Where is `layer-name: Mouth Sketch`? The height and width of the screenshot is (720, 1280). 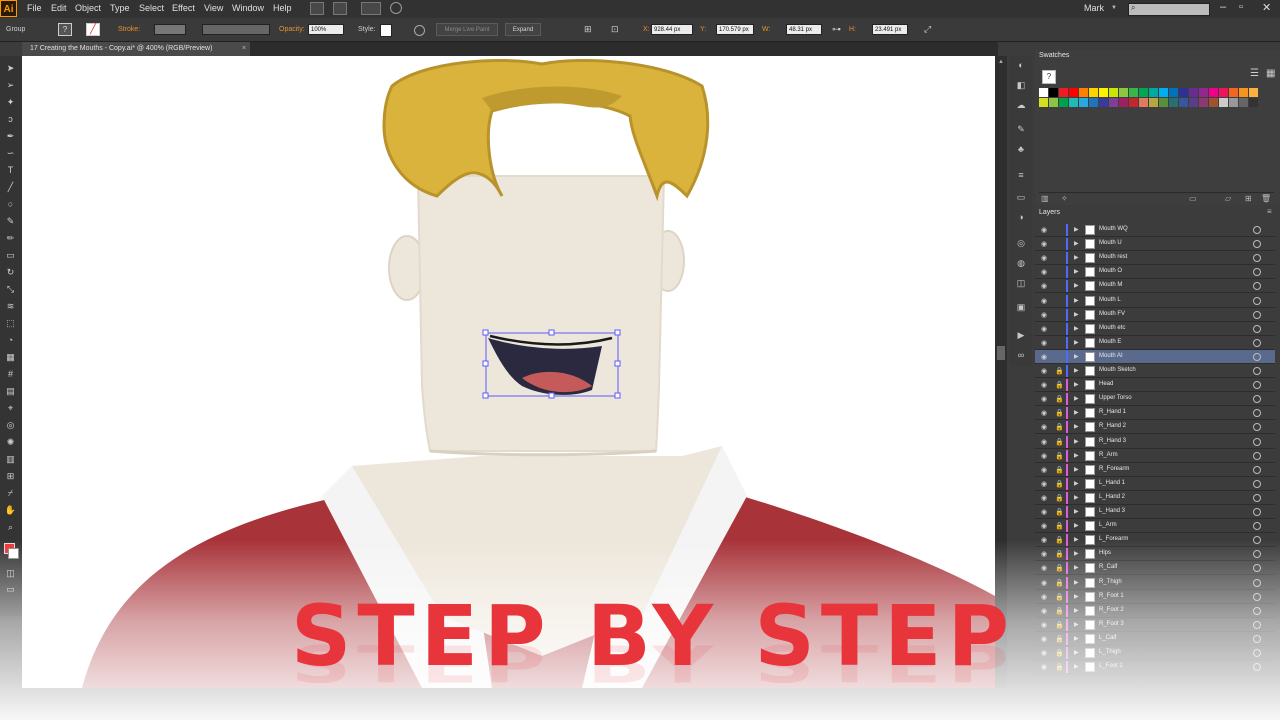 layer-name: Mouth Sketch is located at coordinates (1117, 370).